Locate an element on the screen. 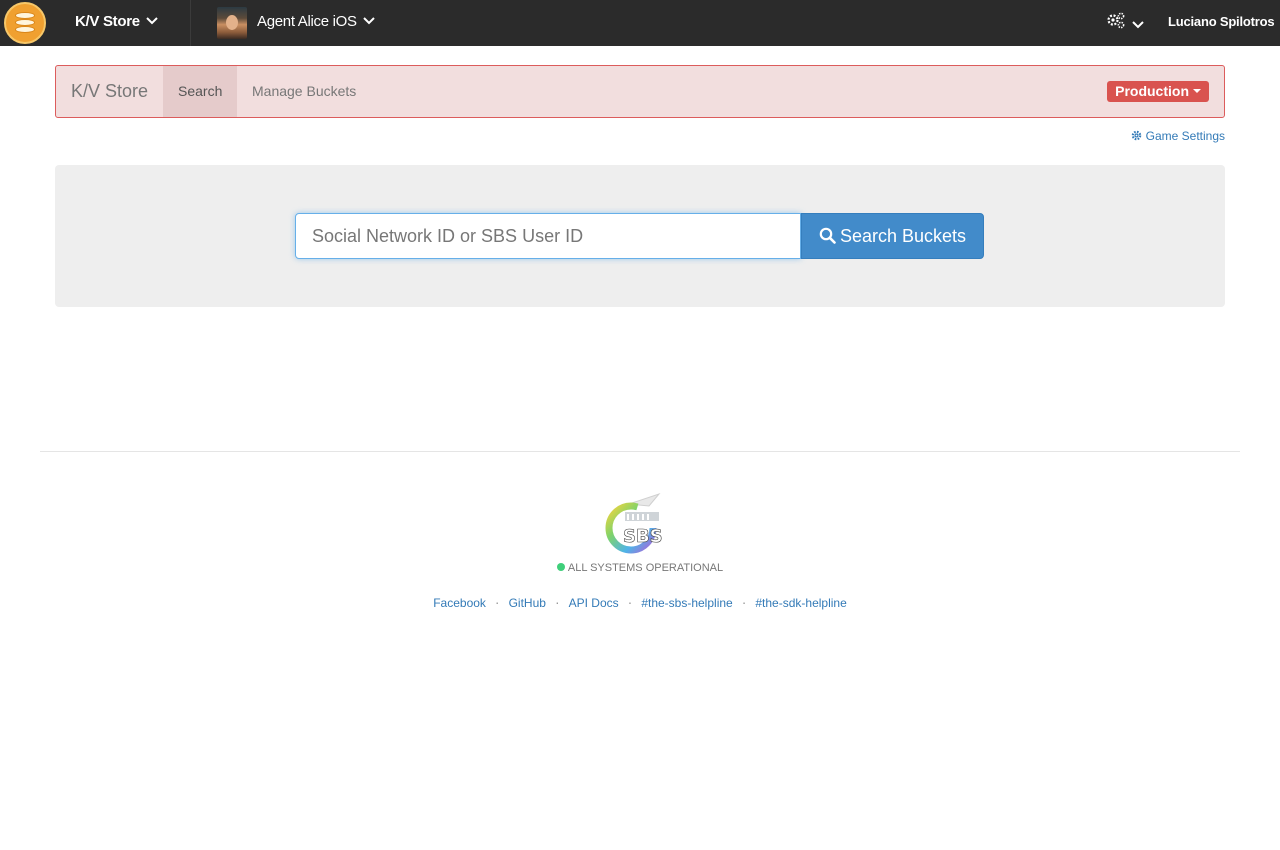  caret-down-icon is located at coordinates (1197, 91).